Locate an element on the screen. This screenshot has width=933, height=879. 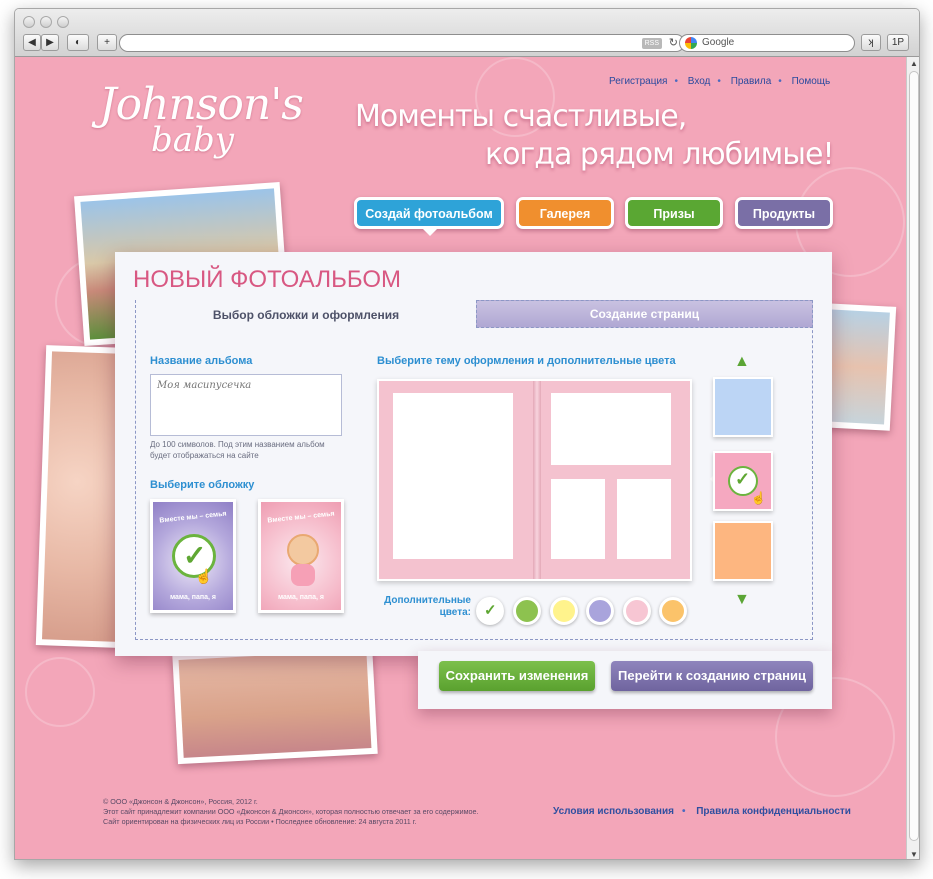
theme-option-pink-selected: ✓ ☝ is located at coordinates (743, 481).